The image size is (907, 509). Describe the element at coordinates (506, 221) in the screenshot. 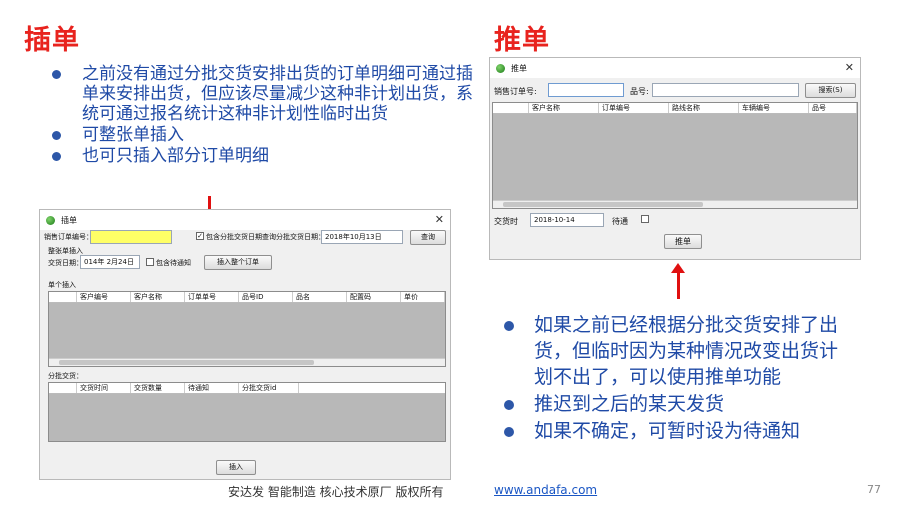

I see `delivery-time-label: 交货时` at that location.